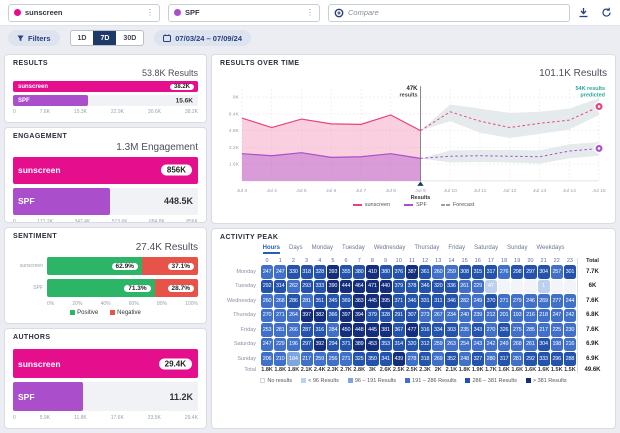 The image size is (620, 433). I want to click on column-total: 1.6K, so click(530, 369).